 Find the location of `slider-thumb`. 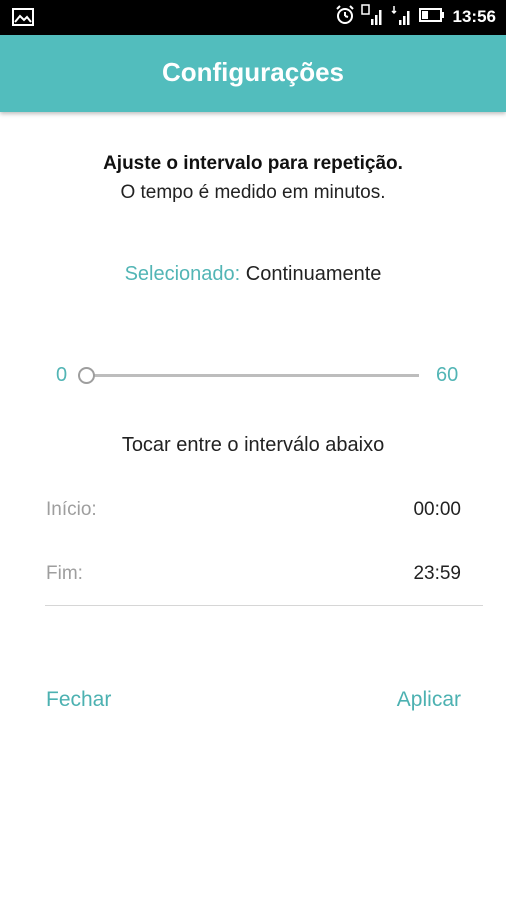

slider-thumb is located at coordinates (86, 375).